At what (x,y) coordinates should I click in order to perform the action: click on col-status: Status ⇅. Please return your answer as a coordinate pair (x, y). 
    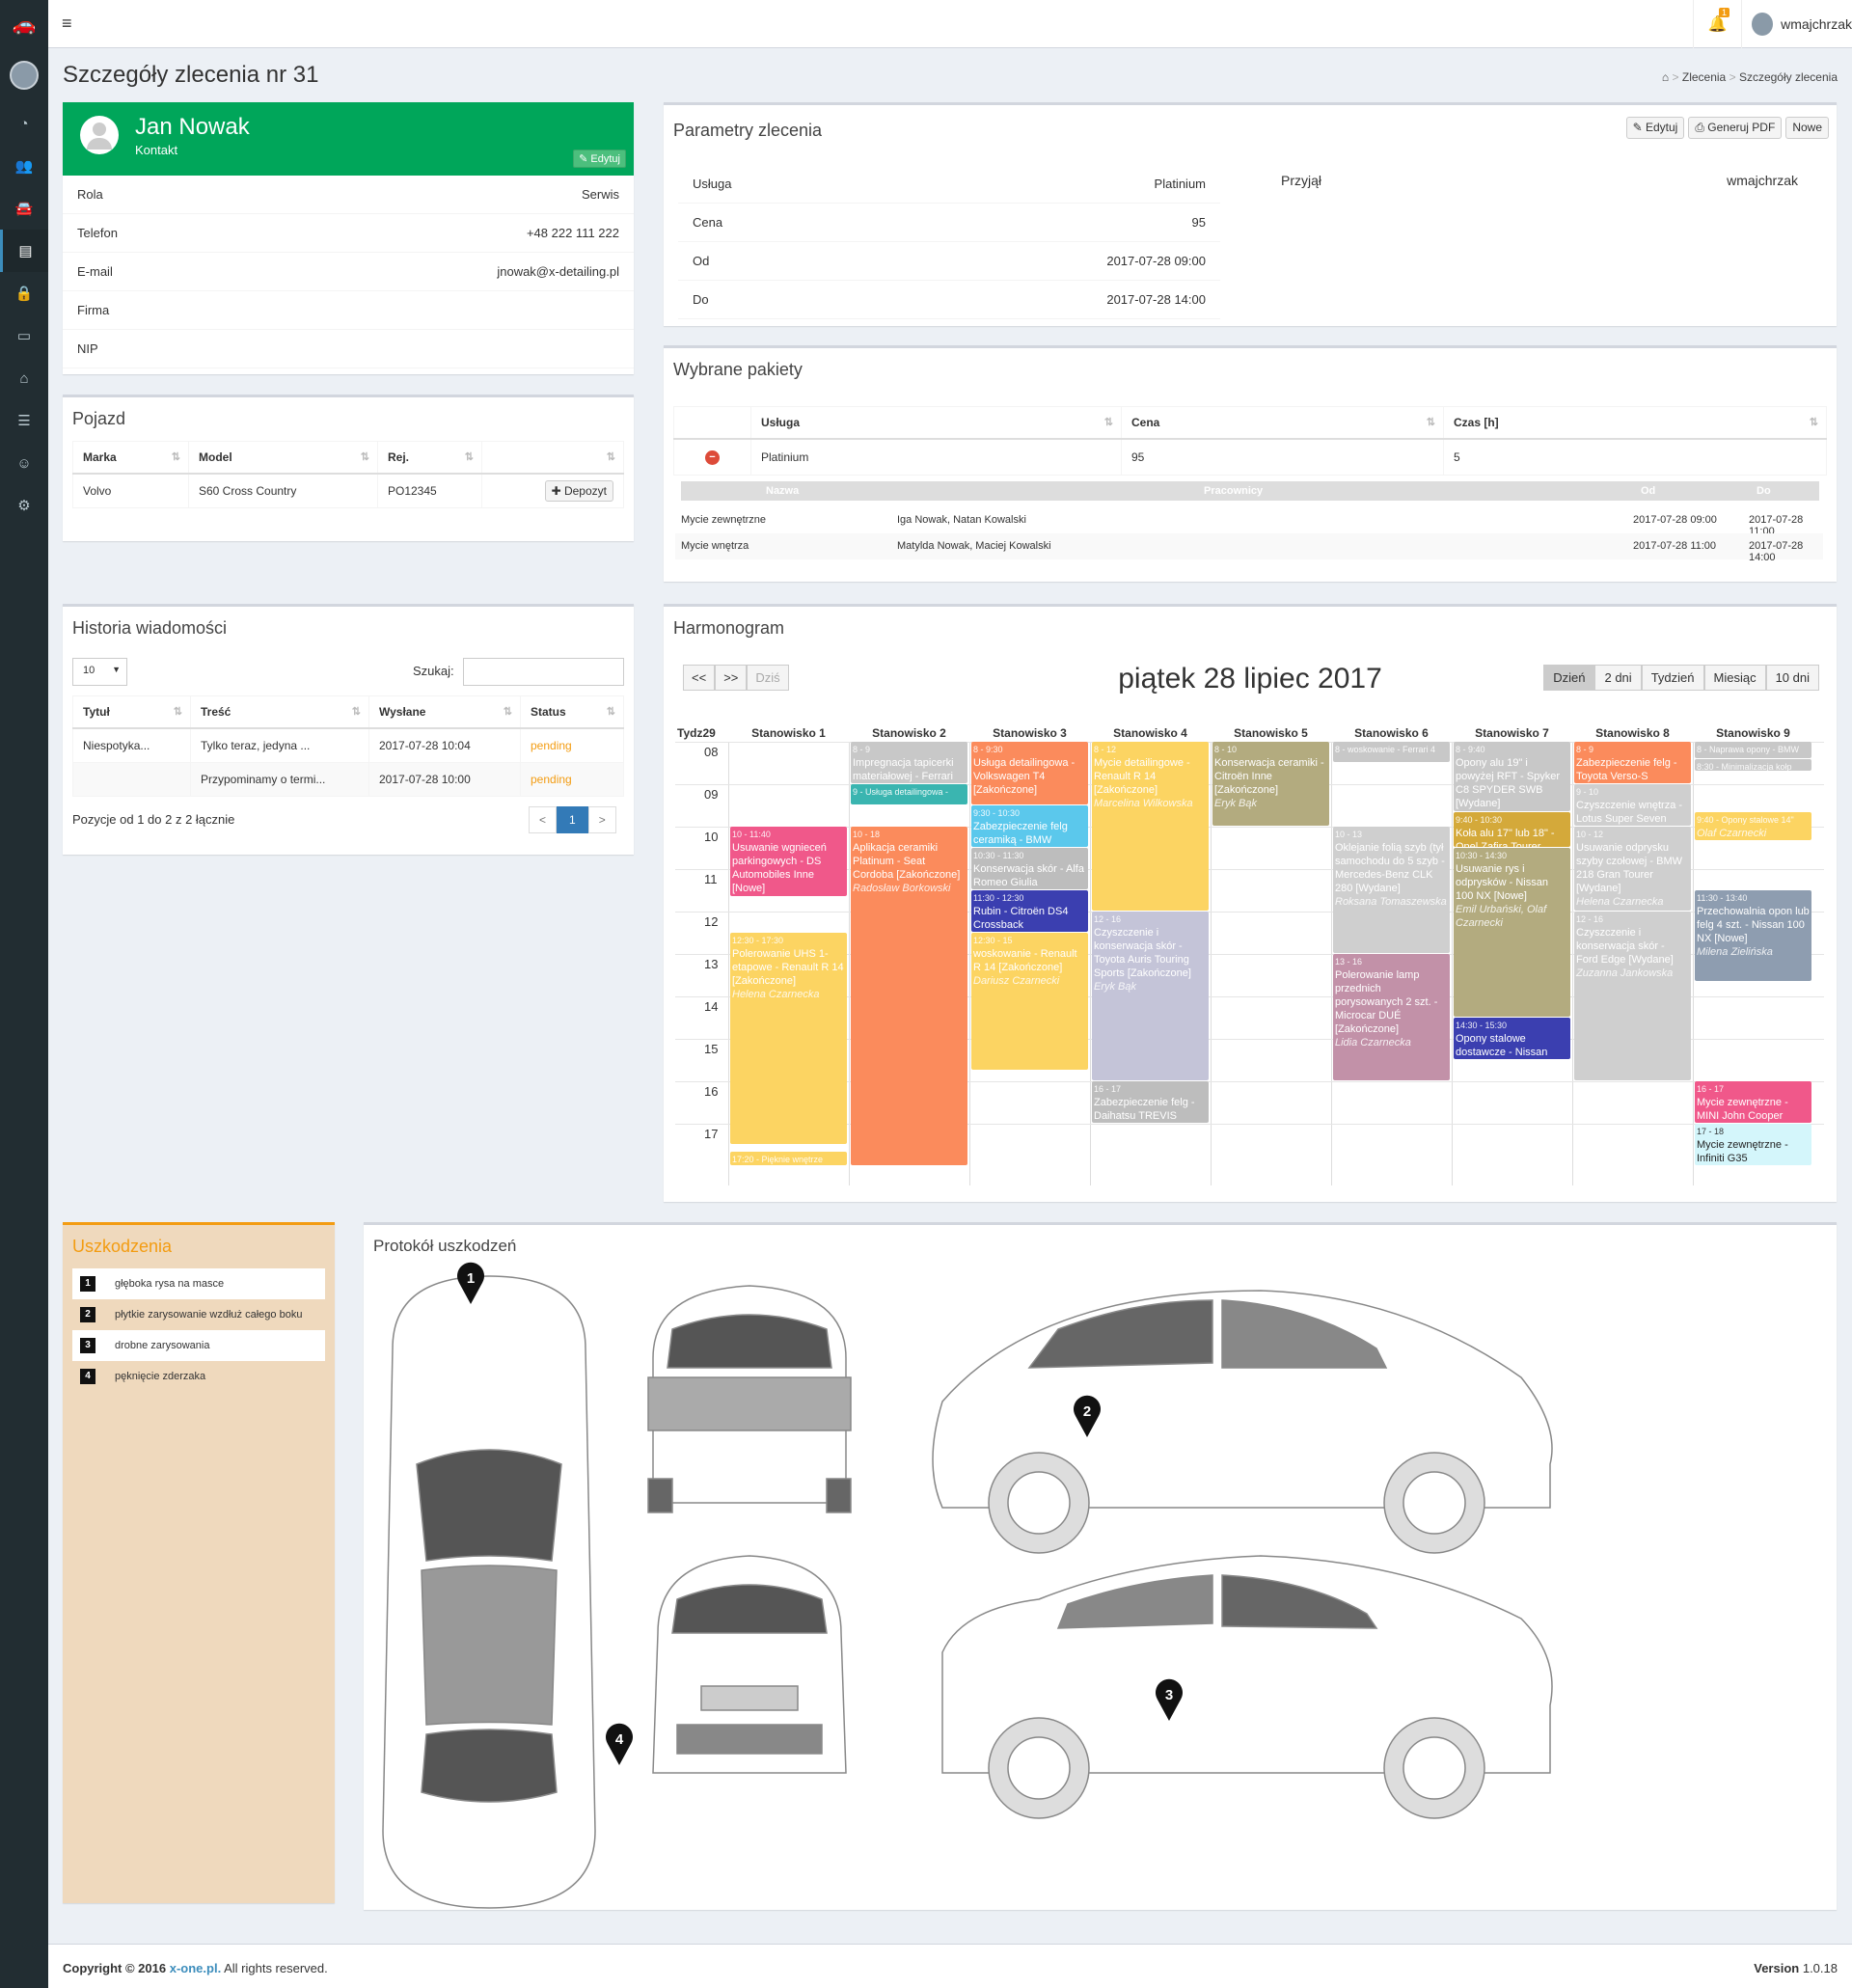
    Looking at the image, I should click on (572, 712).